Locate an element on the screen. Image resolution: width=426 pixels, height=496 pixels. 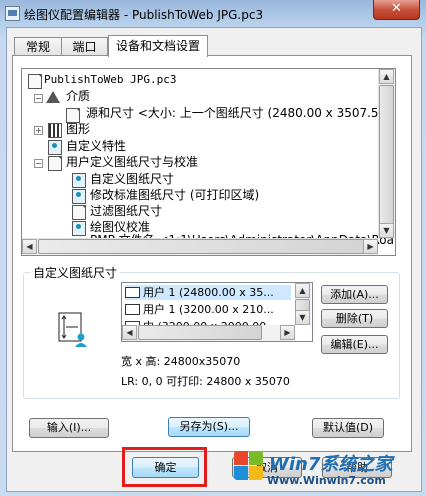
close-icon: ✕ is located at coordinates (396, 8).